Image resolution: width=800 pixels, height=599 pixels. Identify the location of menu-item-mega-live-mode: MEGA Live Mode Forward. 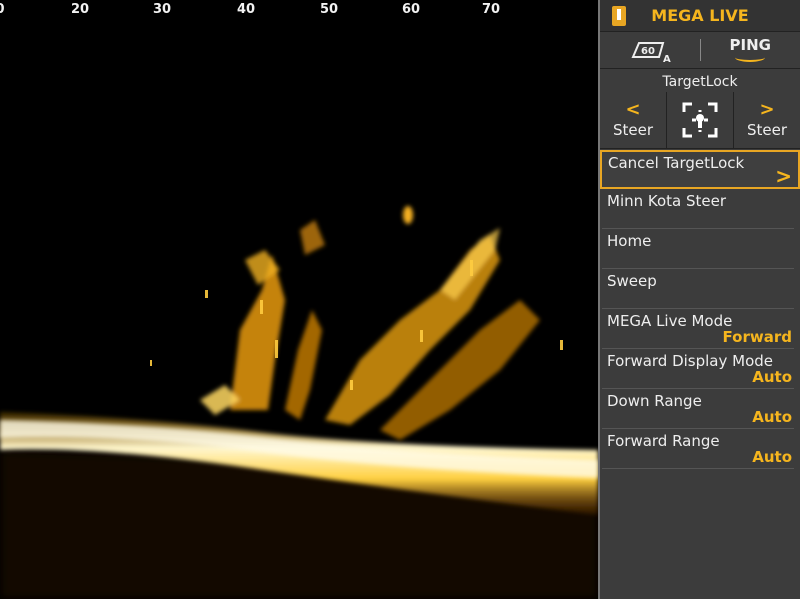
(698, 329).